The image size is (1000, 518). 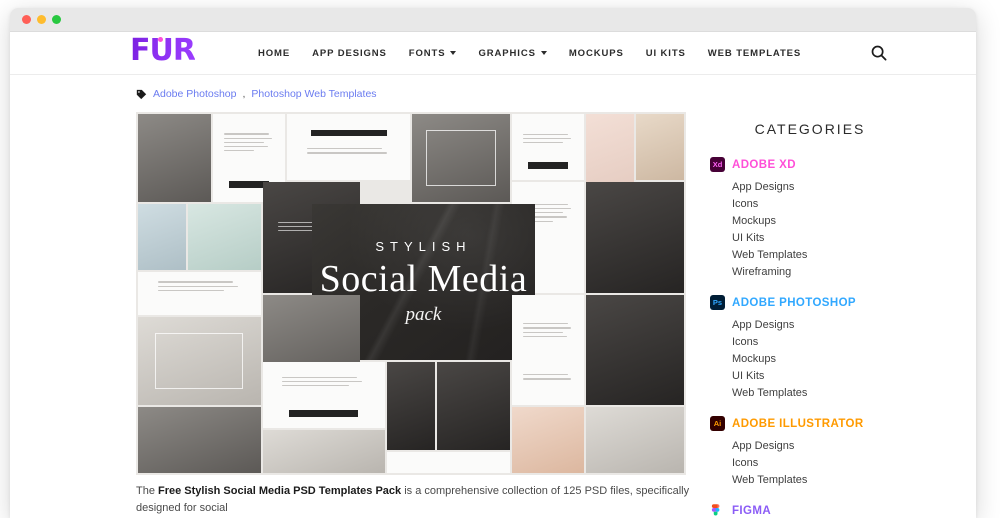 I want to click on window-close-button, so click(x=26, y=19).